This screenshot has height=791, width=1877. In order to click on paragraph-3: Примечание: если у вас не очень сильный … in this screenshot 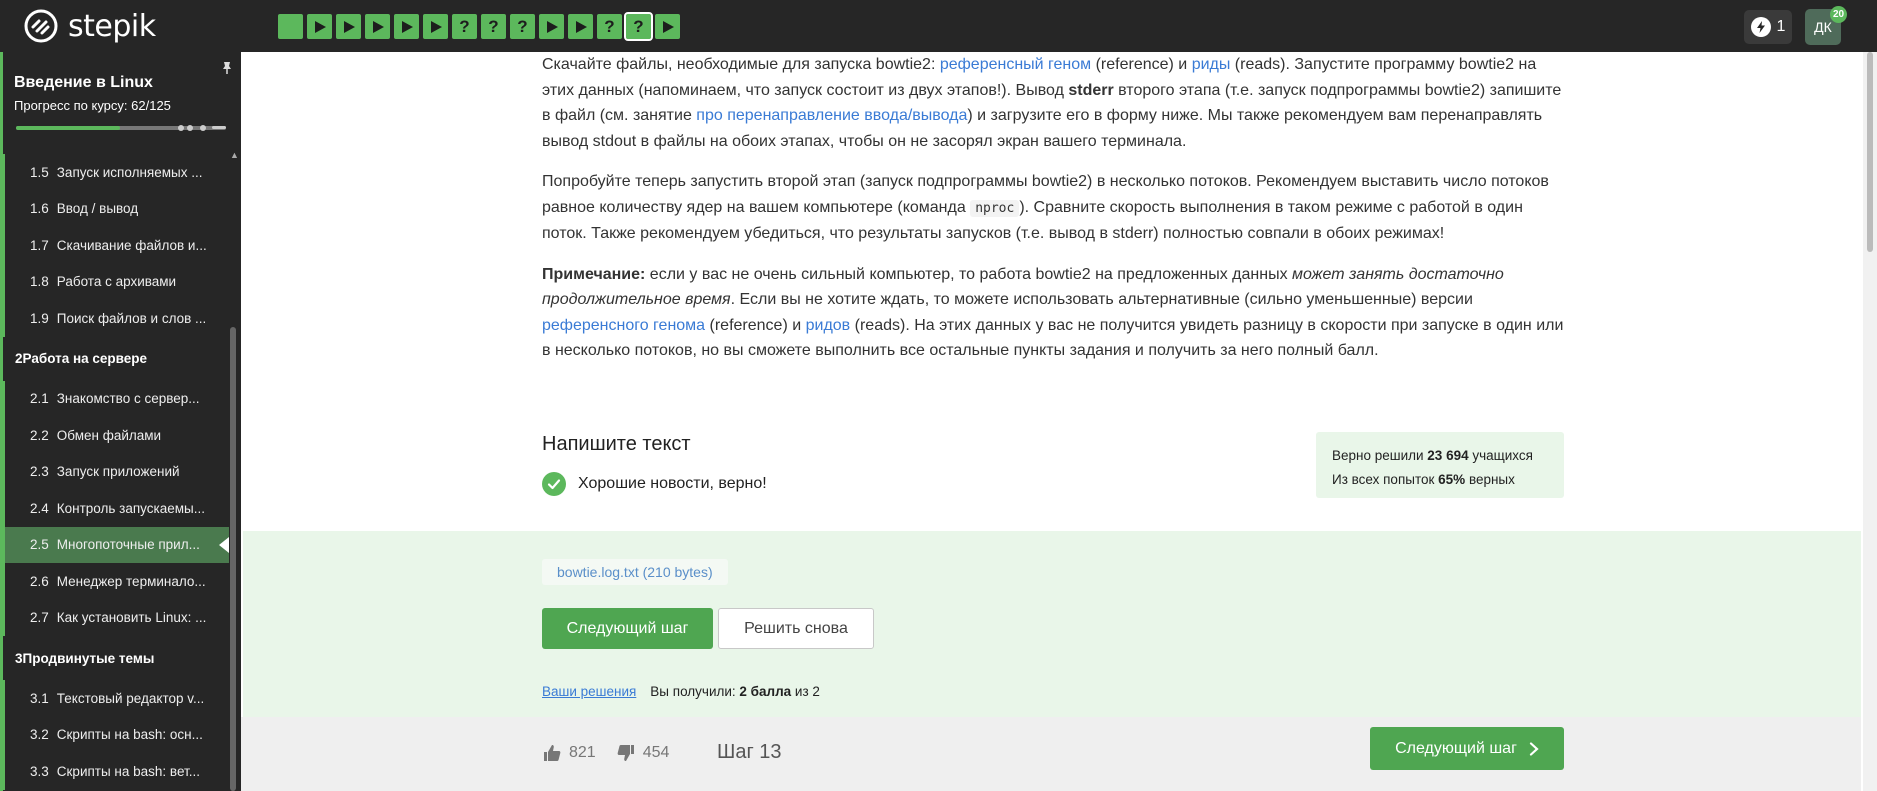, I will do `click(1053, 313)`.